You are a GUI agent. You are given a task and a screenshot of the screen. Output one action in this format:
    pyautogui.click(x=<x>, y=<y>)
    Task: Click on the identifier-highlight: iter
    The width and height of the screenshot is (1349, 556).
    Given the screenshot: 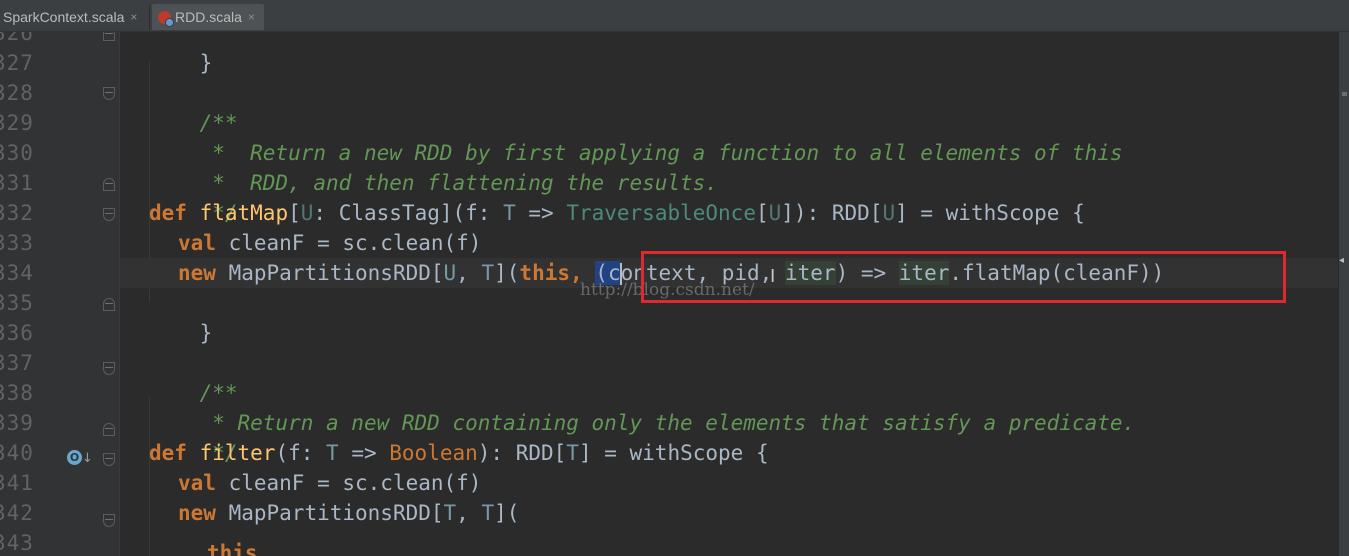 What is the action you would take?
    pyautogui.click(x=810, y=273)
    